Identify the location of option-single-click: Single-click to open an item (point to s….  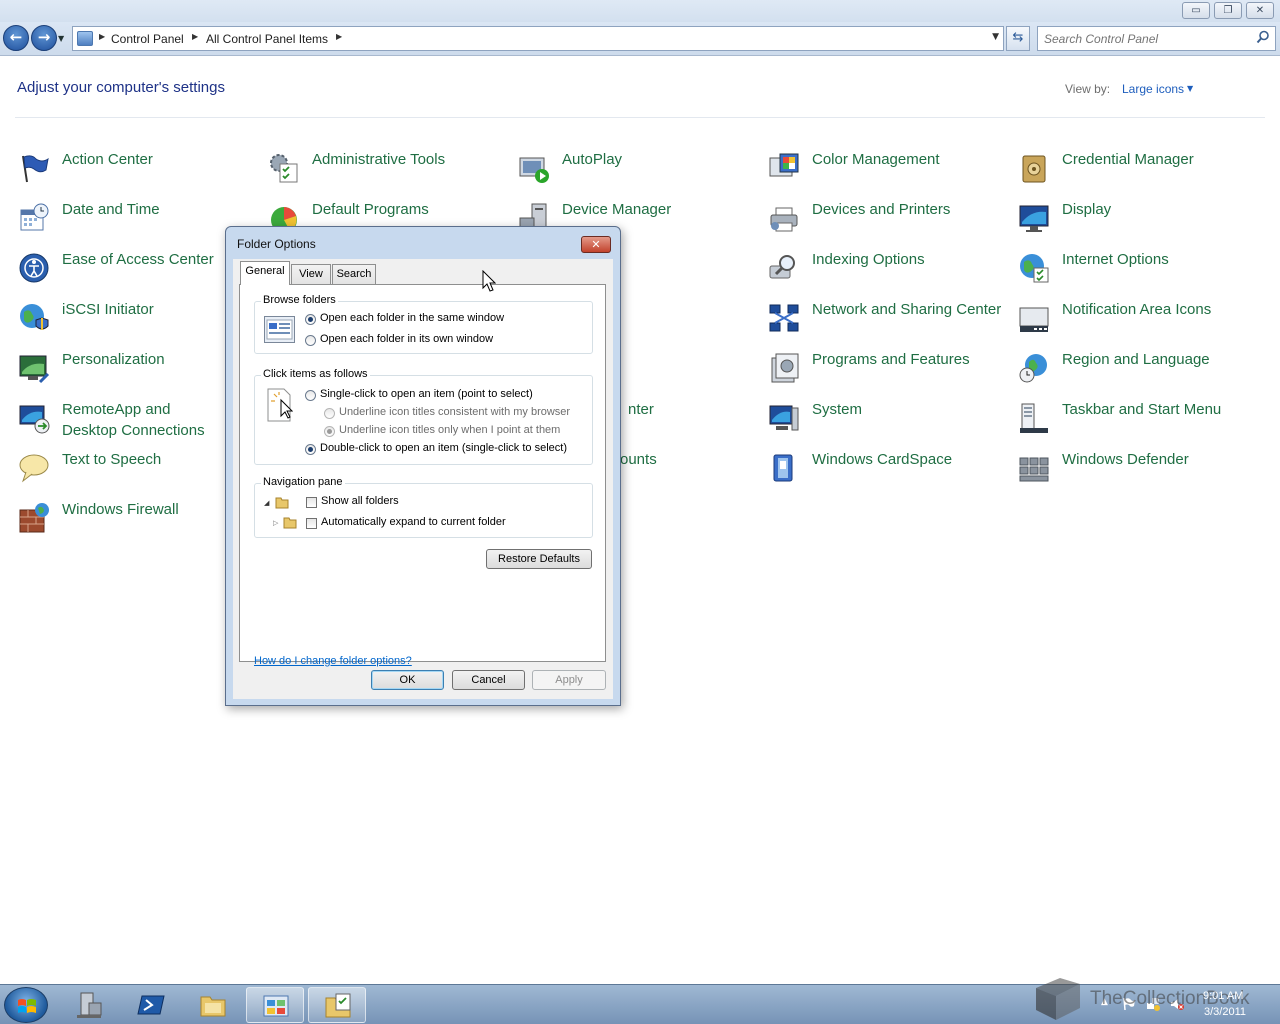
(426, 394).